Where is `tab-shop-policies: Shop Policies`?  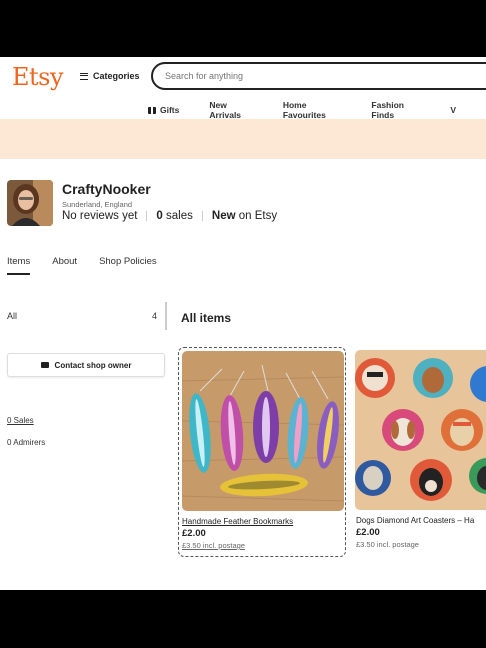
tab-shop-policies: Shop Policies is located at coordinates (128, 265).